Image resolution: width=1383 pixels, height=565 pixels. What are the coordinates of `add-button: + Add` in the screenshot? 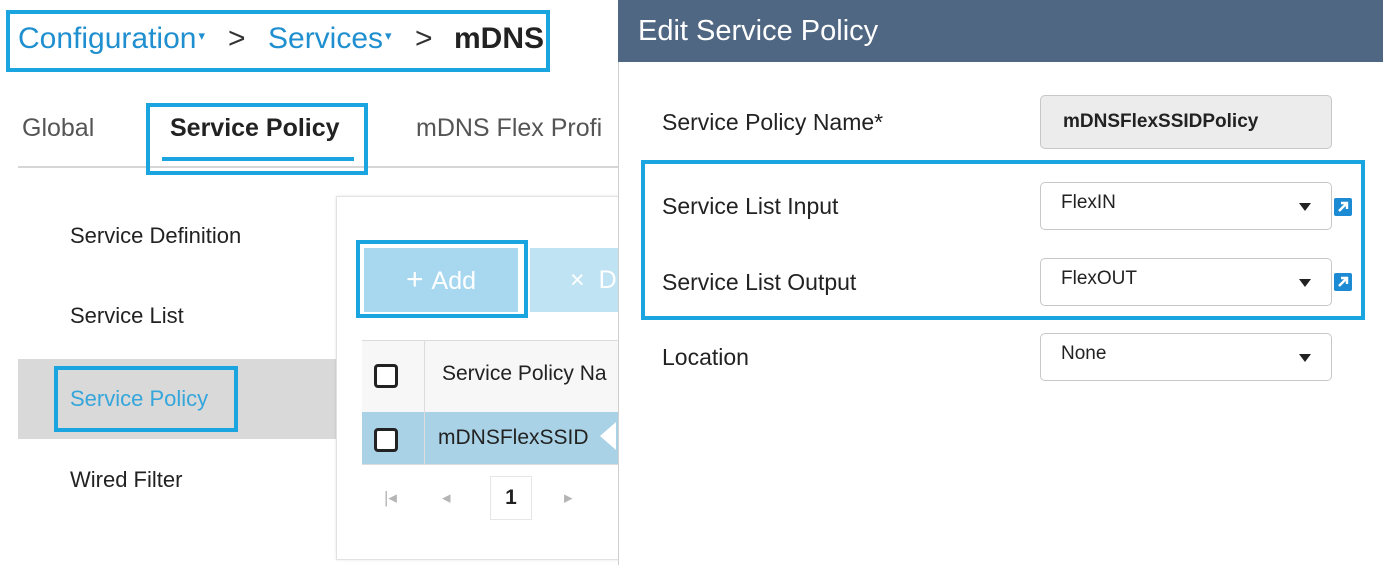 It's located at (441, 280).